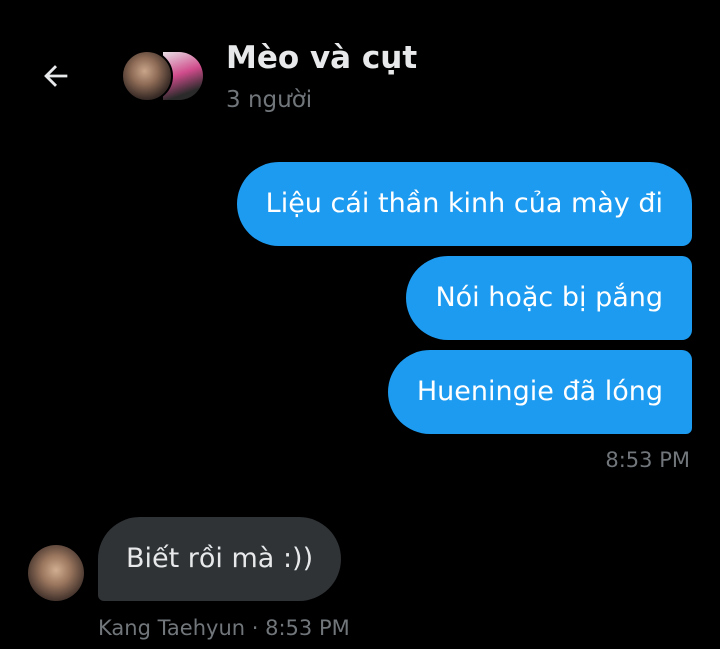 The width and height of the screenshot is (720, 649). I want to click on outgoing-timestamp: 8:53 PM, so click(647, 460).